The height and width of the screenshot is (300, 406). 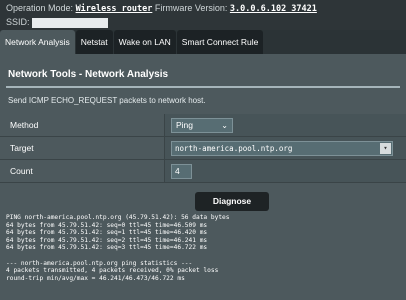 What do you see at coordinates (18, 22) in the screenshot?
I see `ssid-label: SSID:` at bounding box center [18, 22].